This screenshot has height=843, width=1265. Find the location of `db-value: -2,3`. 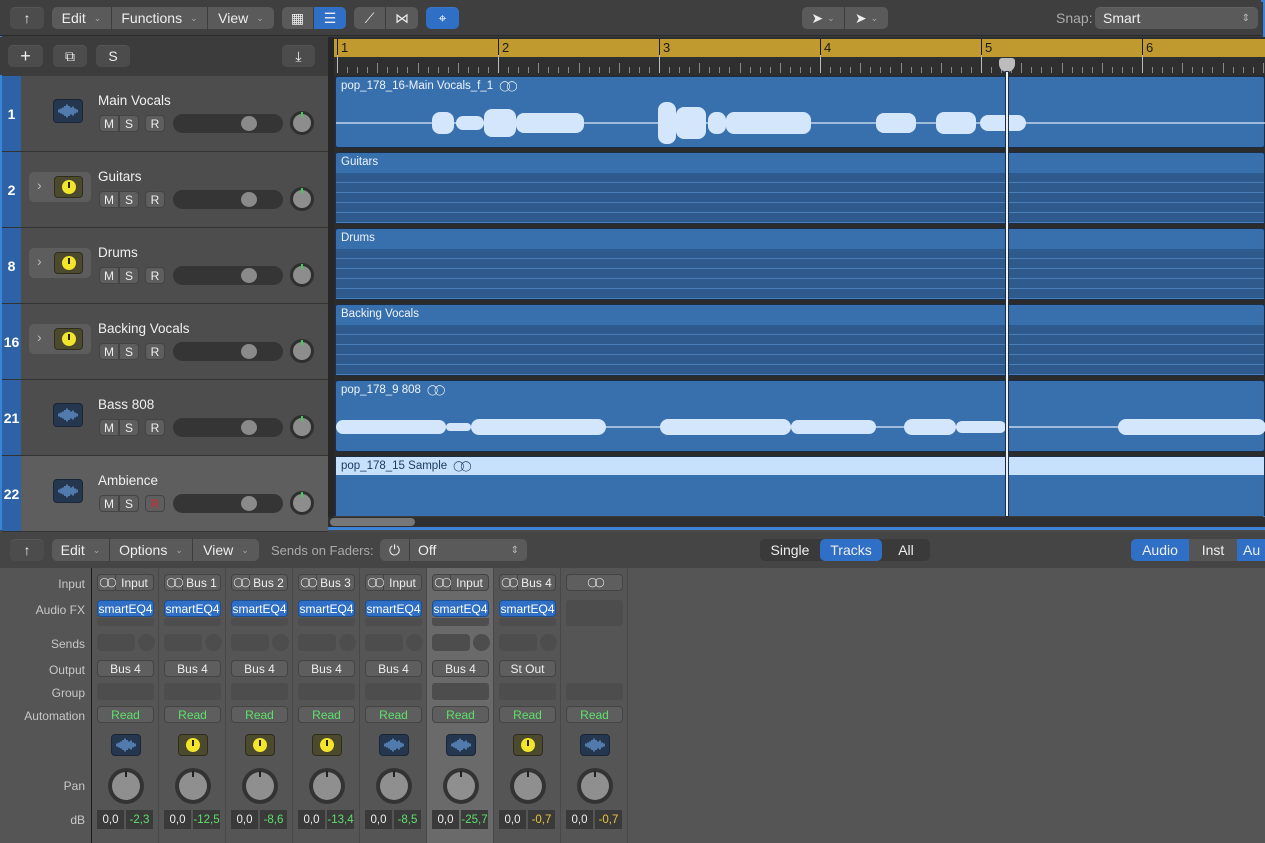

db-value: -2,3 is located at coordinates (139, 819).